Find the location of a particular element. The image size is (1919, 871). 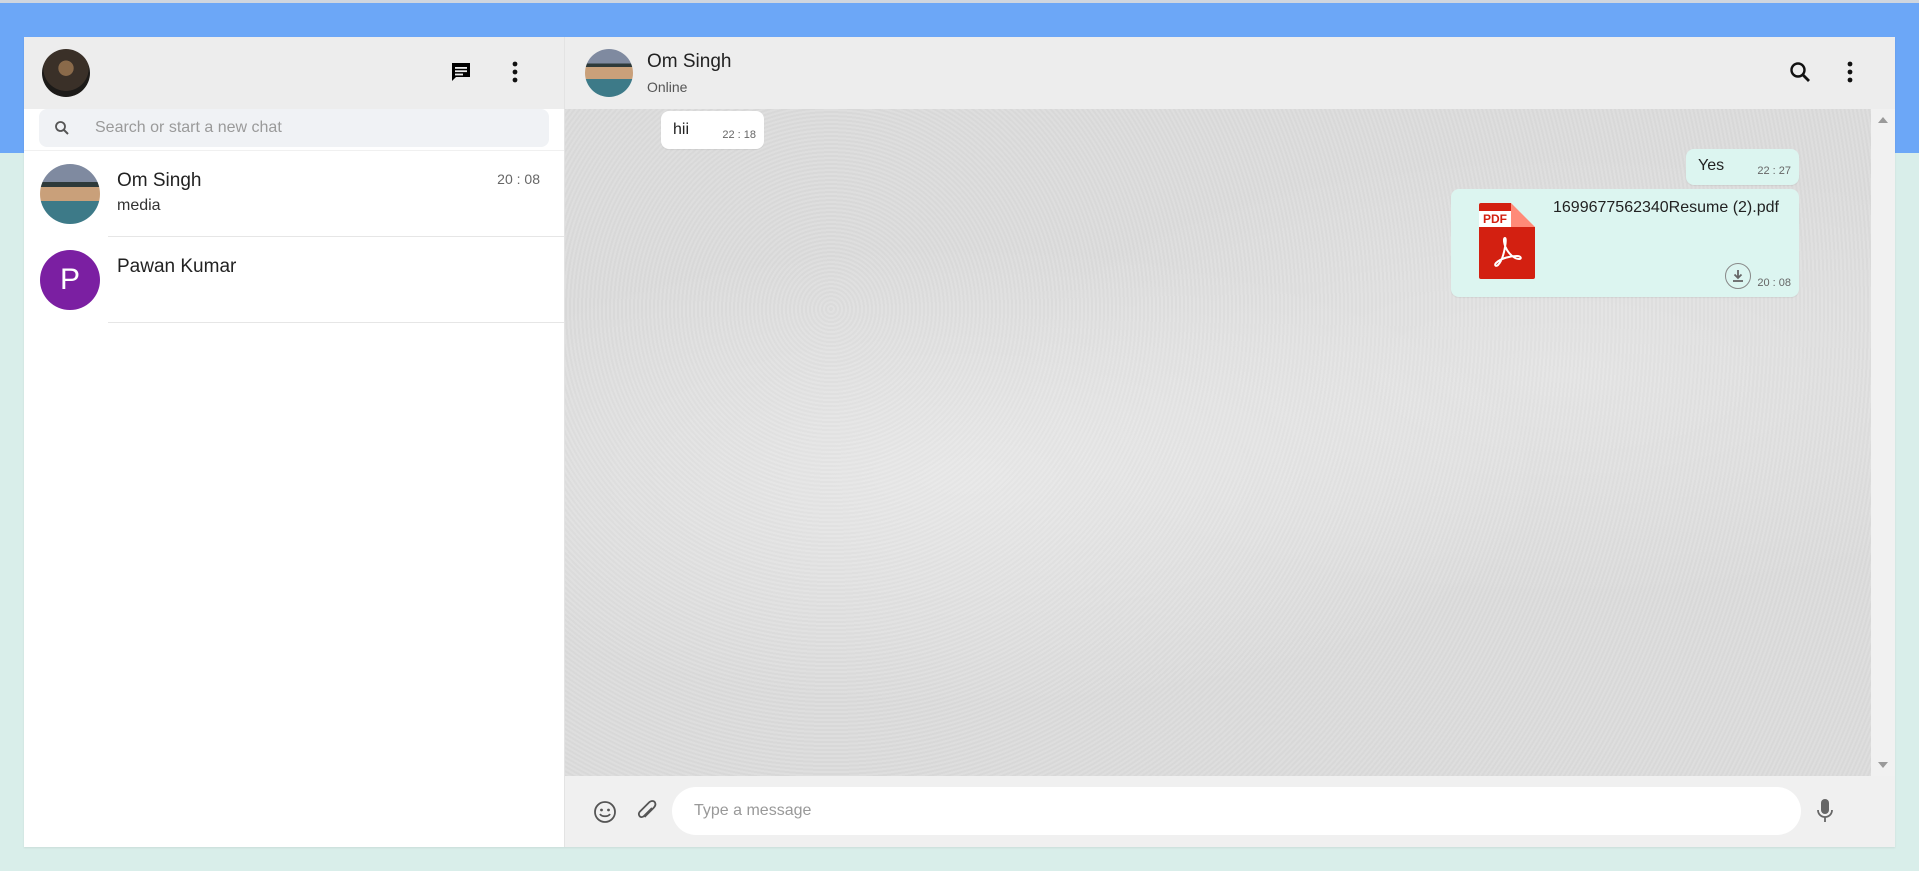

message-scrollbar is located at coordinates (1883, 442).